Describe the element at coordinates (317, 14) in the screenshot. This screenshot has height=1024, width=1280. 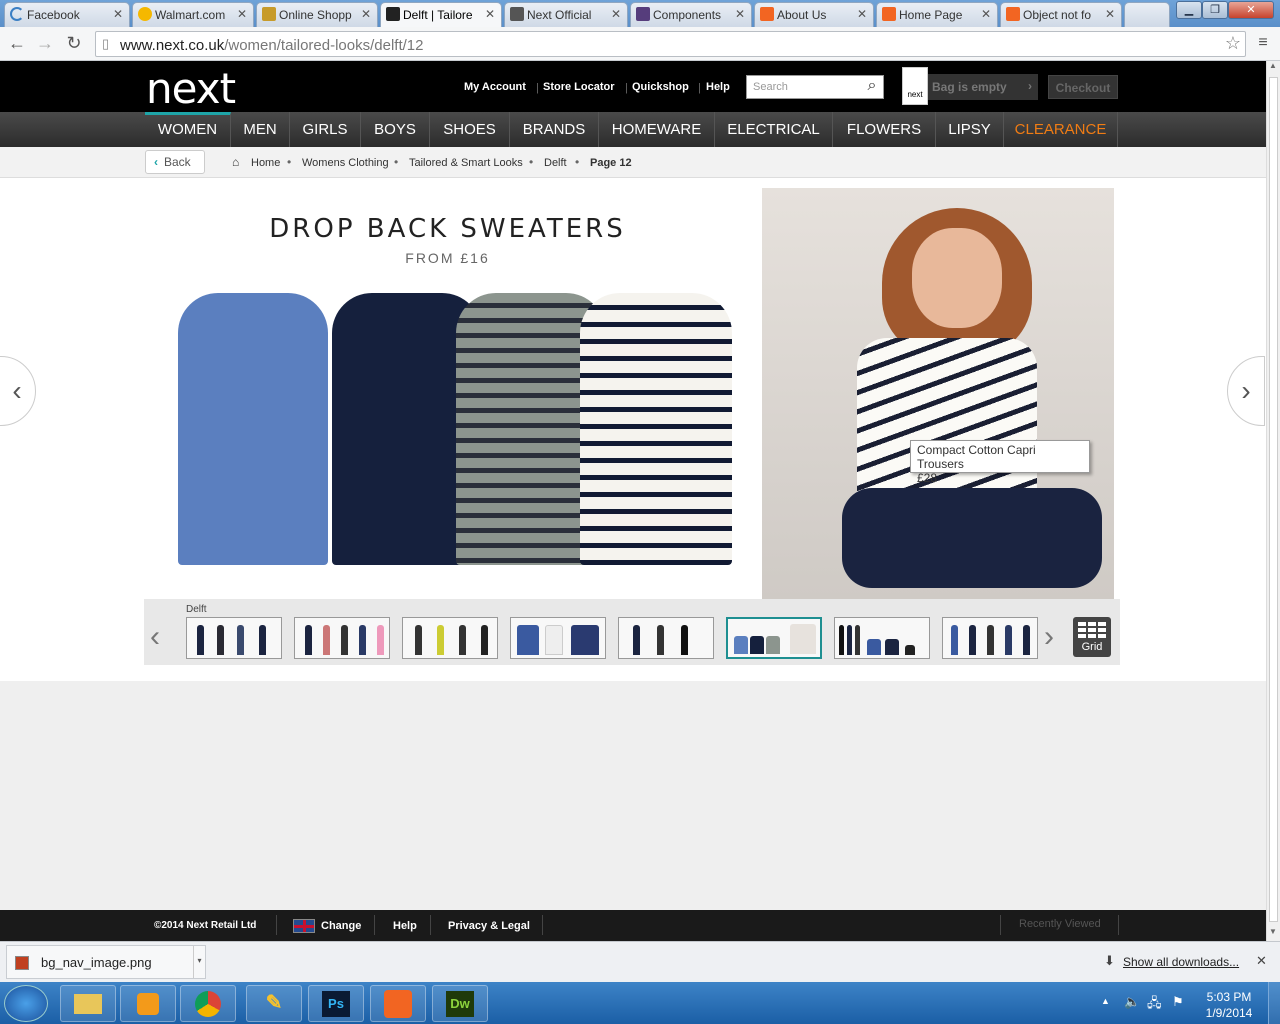
I see `tab-online-shopping: Online Shopp ✕` at that location.